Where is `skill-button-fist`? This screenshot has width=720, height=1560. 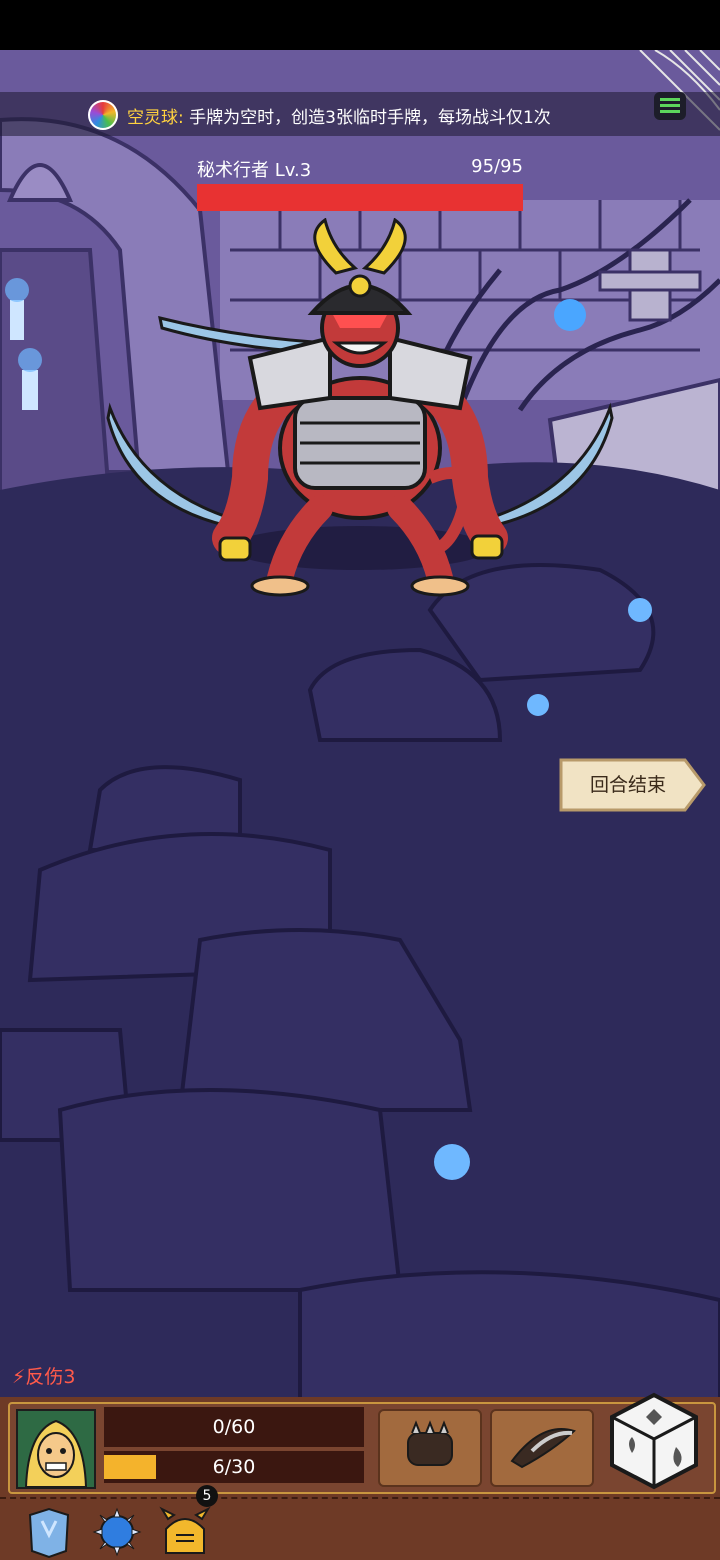 skill-button-fist is located at coordinates (430, 1448).